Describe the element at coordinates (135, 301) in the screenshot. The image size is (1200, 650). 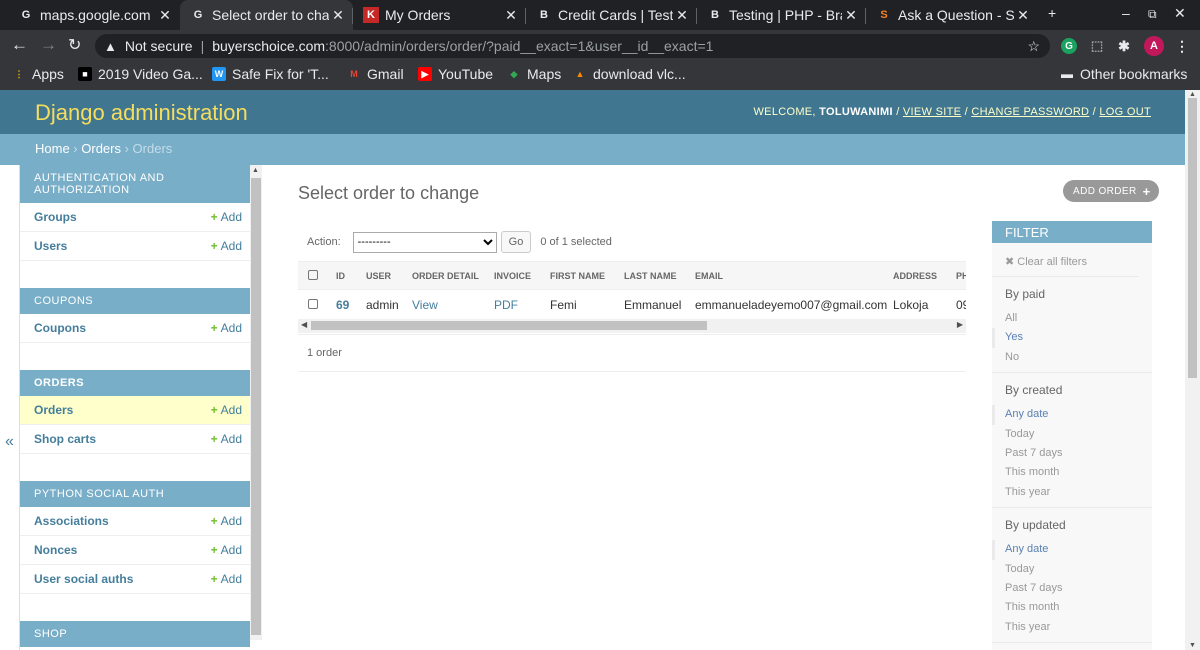
I see `module-caption: Coupons` at that location.